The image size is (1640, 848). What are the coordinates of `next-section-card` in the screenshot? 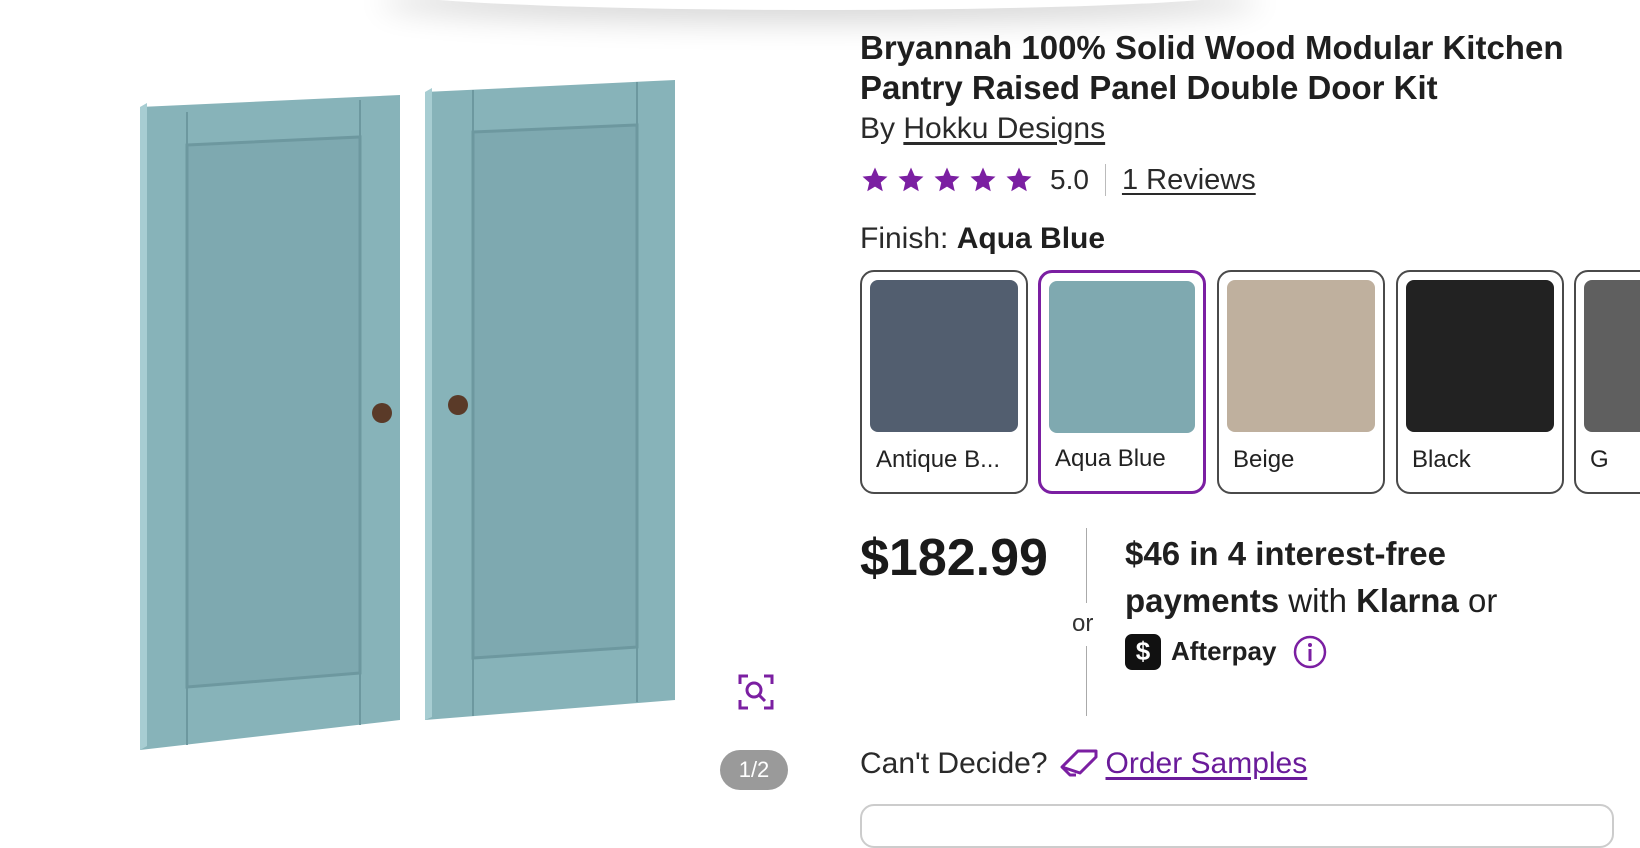 It's located at (1237, 826).